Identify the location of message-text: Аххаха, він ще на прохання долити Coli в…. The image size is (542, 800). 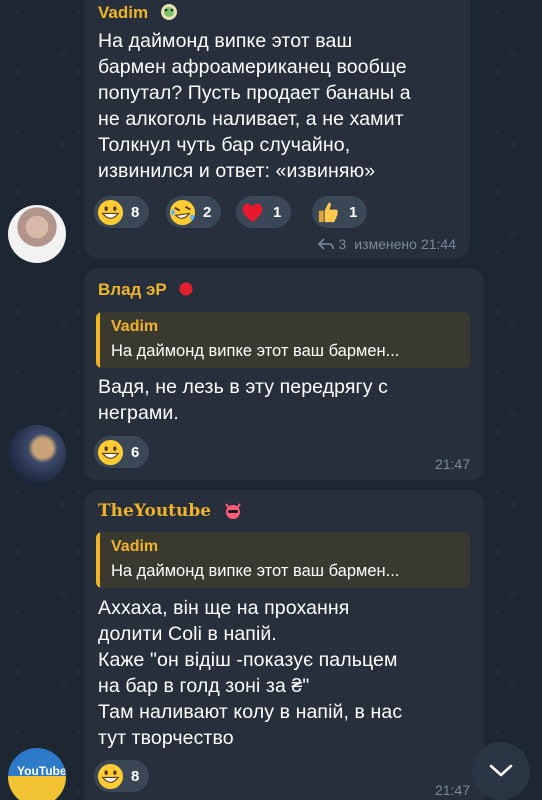
(250, 673).